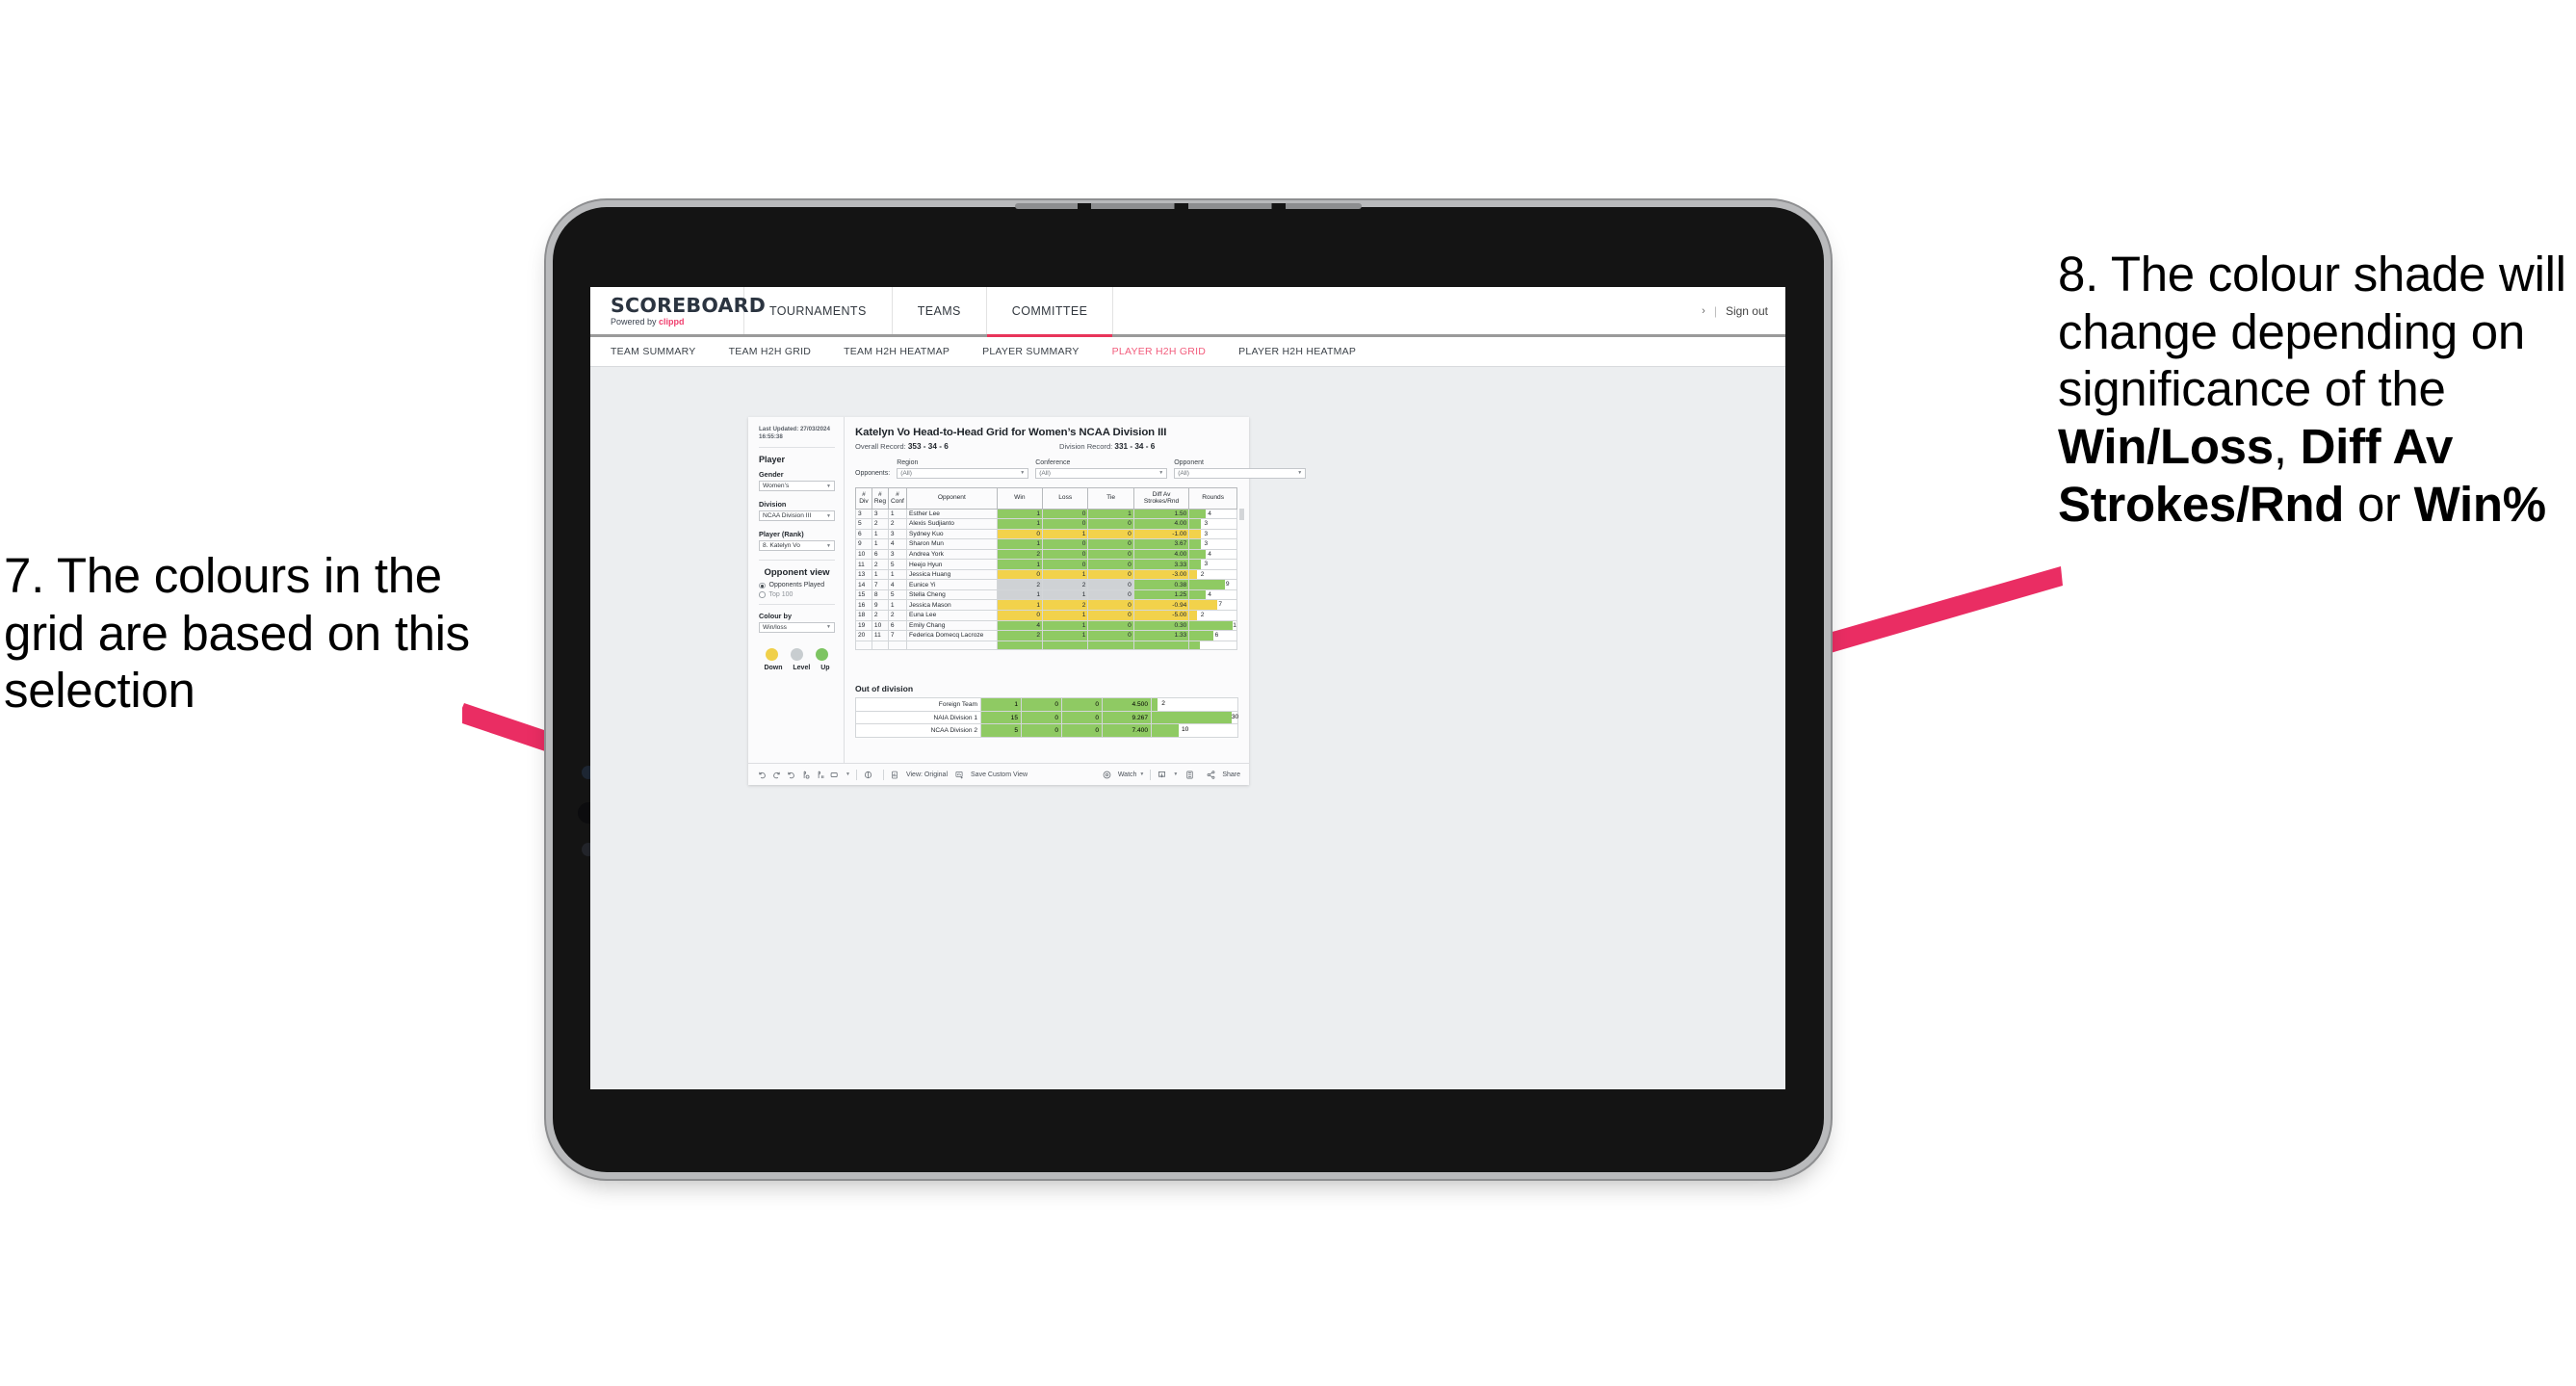  What do you see at coordinates (897, 594) in the screenshot?
I see `cell-conf: 5` at bounding box center [897, 594].